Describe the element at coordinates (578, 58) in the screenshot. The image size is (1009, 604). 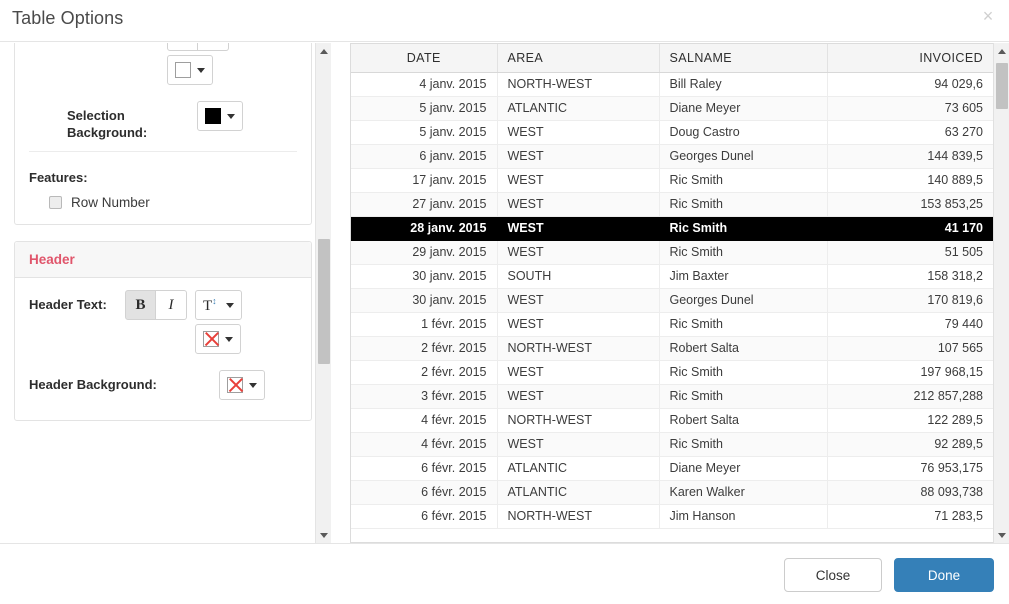
I see `column-header-area: AREA` at that location.